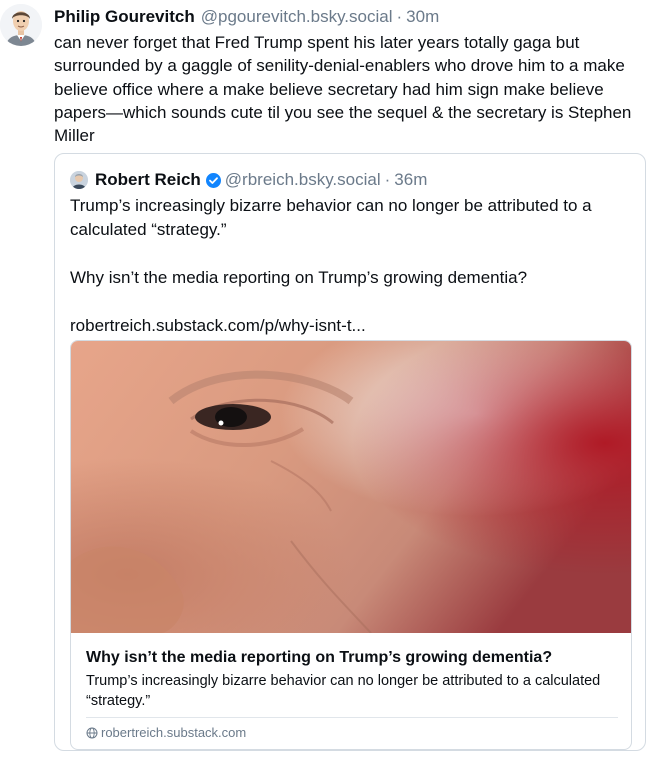  I want to click on quoted-author-avatar-illustration, so click(79, 180).